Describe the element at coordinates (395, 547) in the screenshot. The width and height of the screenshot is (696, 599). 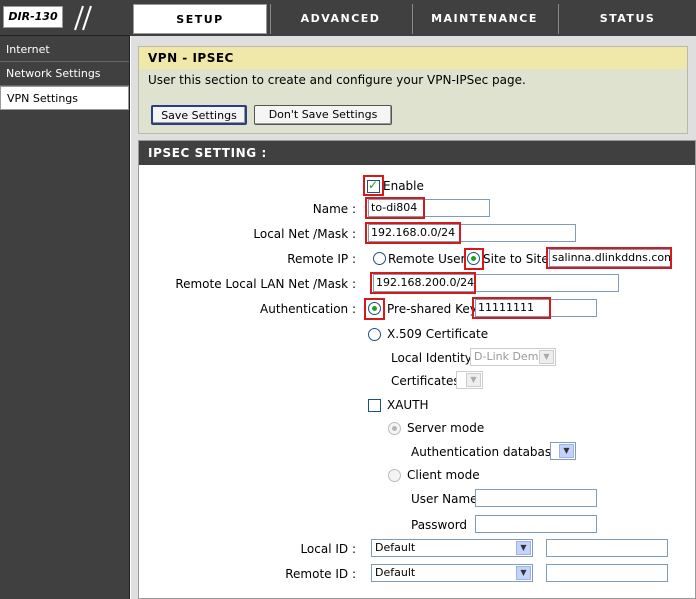
I see `local-id-value: Default` at that location.